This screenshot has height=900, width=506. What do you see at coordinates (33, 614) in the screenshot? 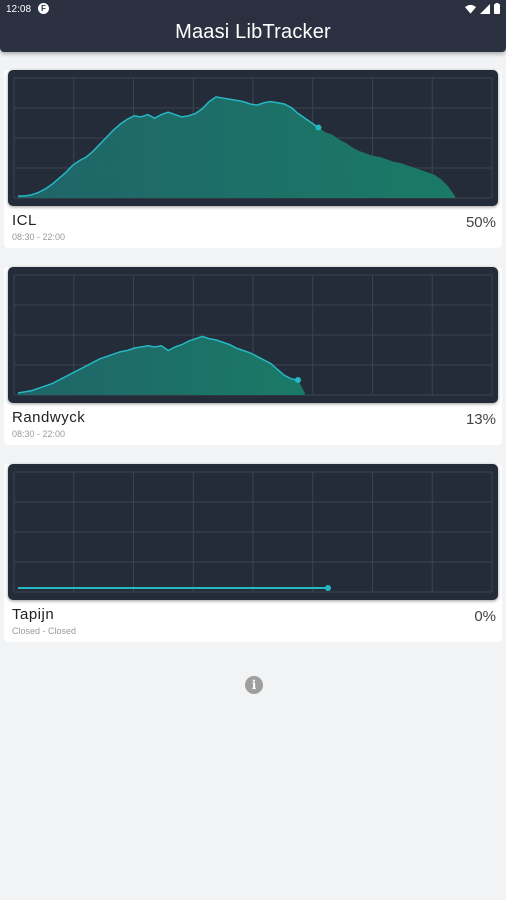
I see `library-name: Tapijn` at bounding box center [33, 614].